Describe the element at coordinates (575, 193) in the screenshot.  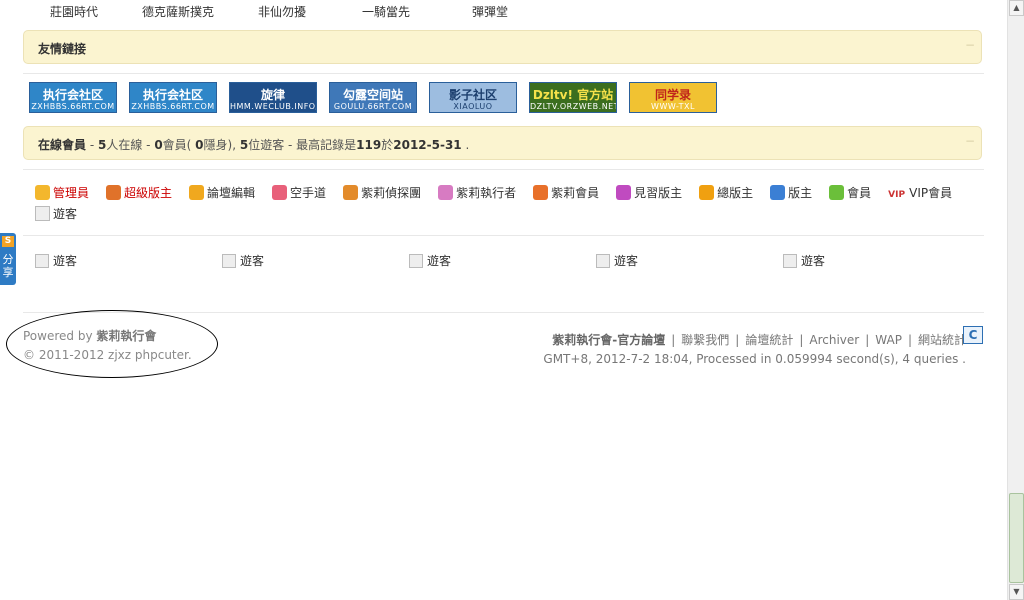
I see `legend-label: 紫莉會員` at that location.